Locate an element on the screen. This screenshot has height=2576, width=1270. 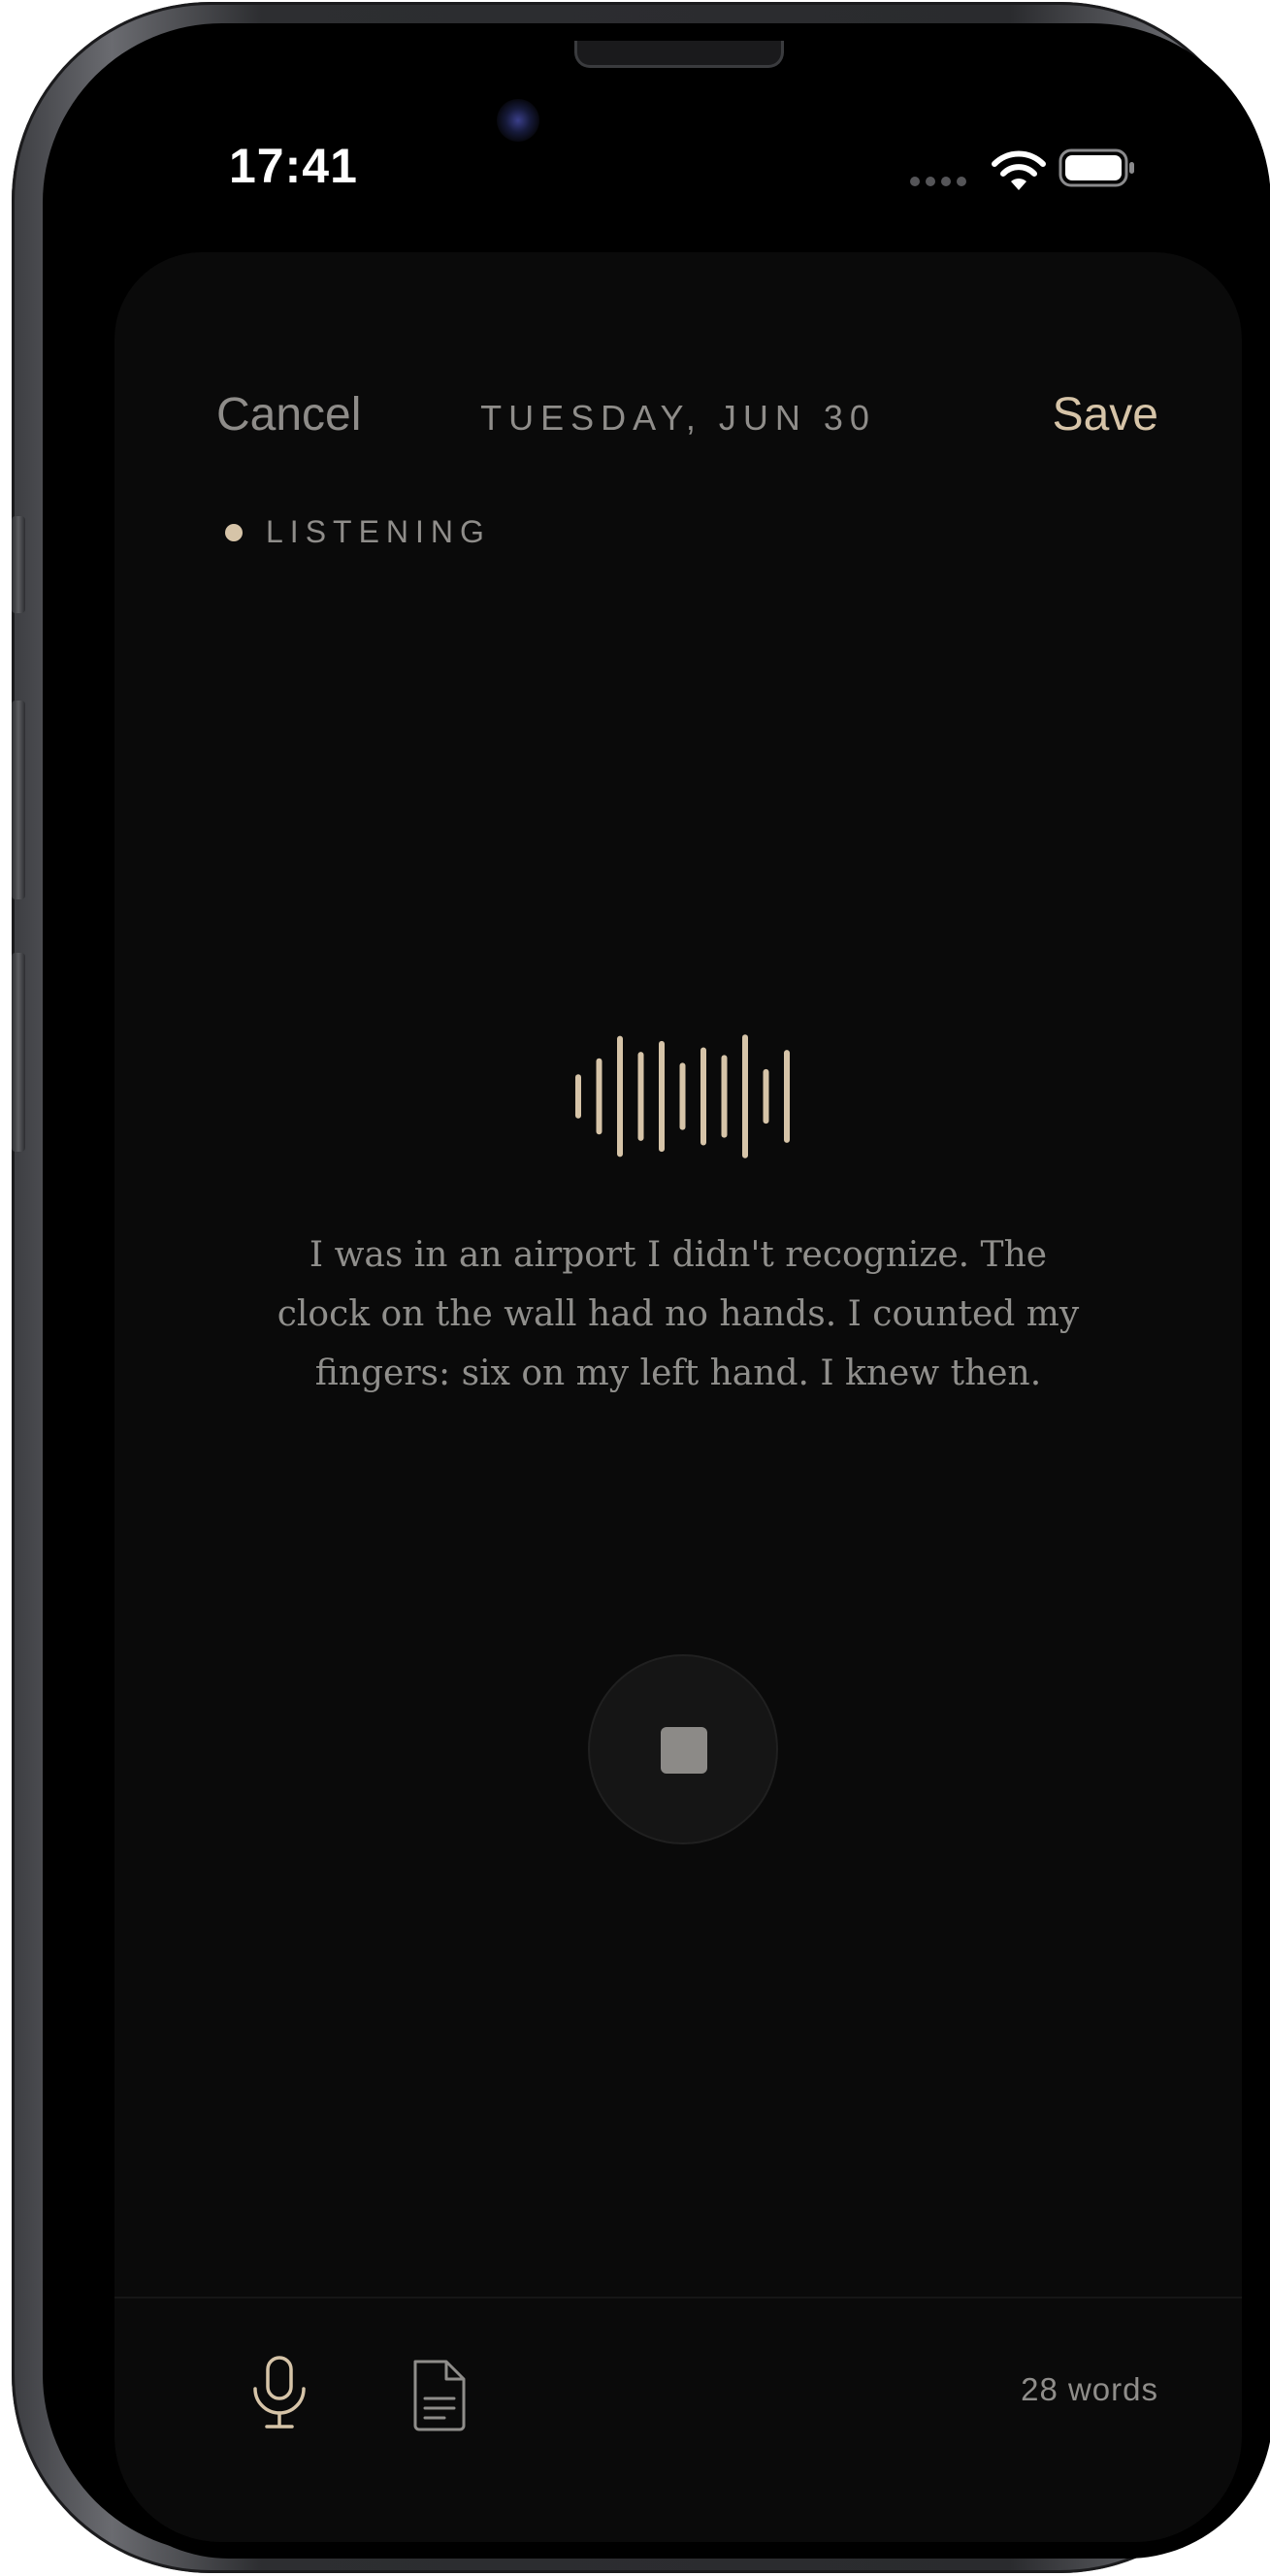
listening-status: LISTENING is located at coordinates (358, 532).